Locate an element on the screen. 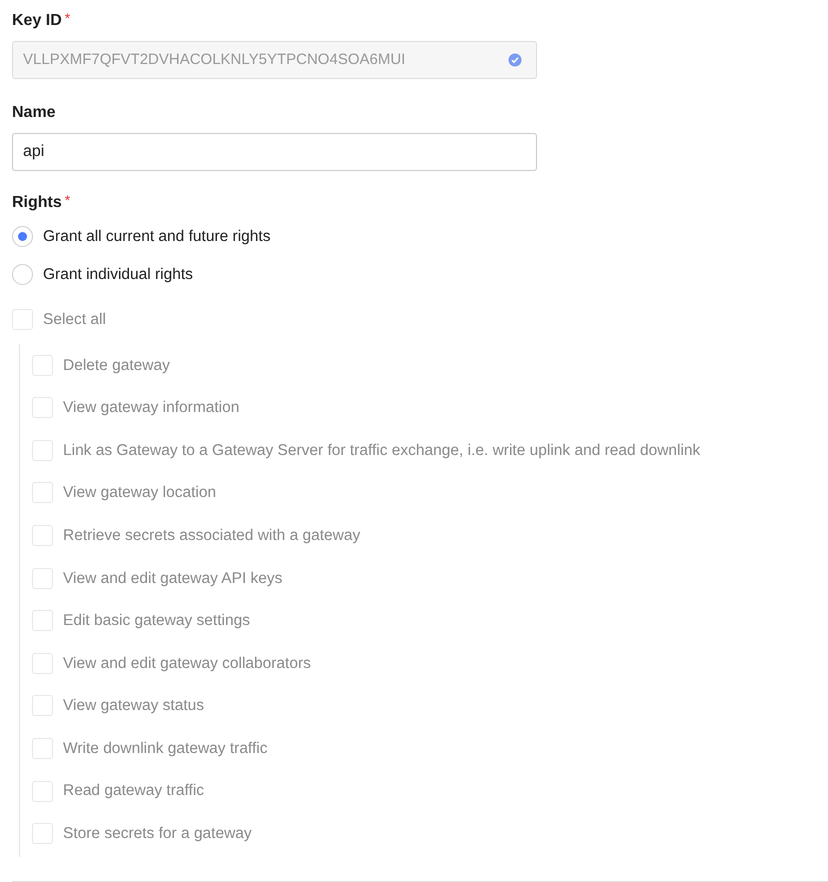 The image size is (828, 882). radio-label: Grant individual rights is located at coordinates (118, 274).